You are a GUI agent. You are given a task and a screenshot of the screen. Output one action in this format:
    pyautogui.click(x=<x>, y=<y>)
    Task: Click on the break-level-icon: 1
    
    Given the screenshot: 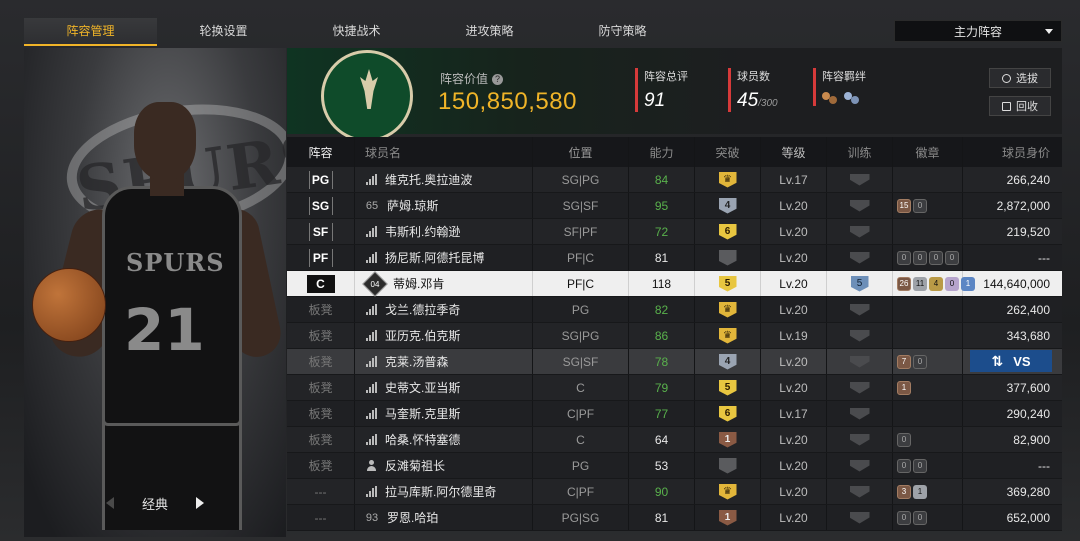 What is the action you would take?
    pyautogui.click(x=727, y=439)
    